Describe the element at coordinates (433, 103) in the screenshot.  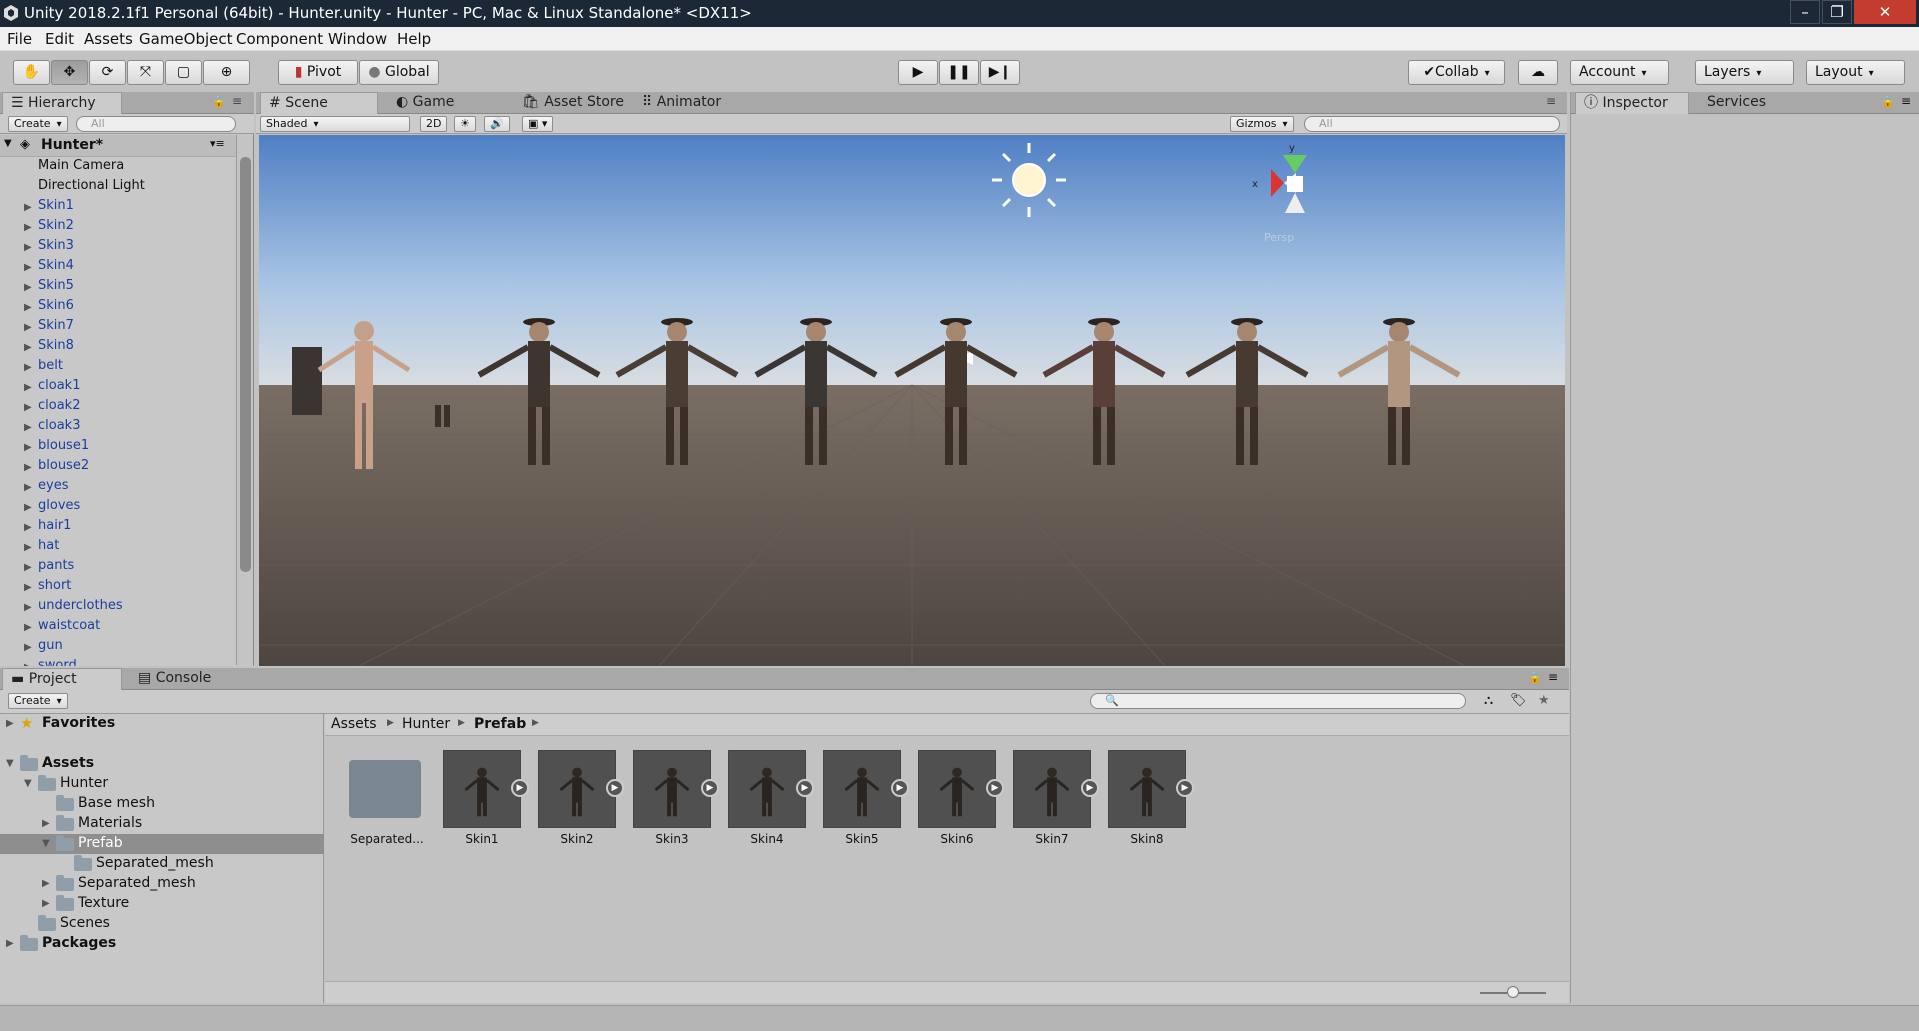
I see `tab-game: ◐ Game` at that location.